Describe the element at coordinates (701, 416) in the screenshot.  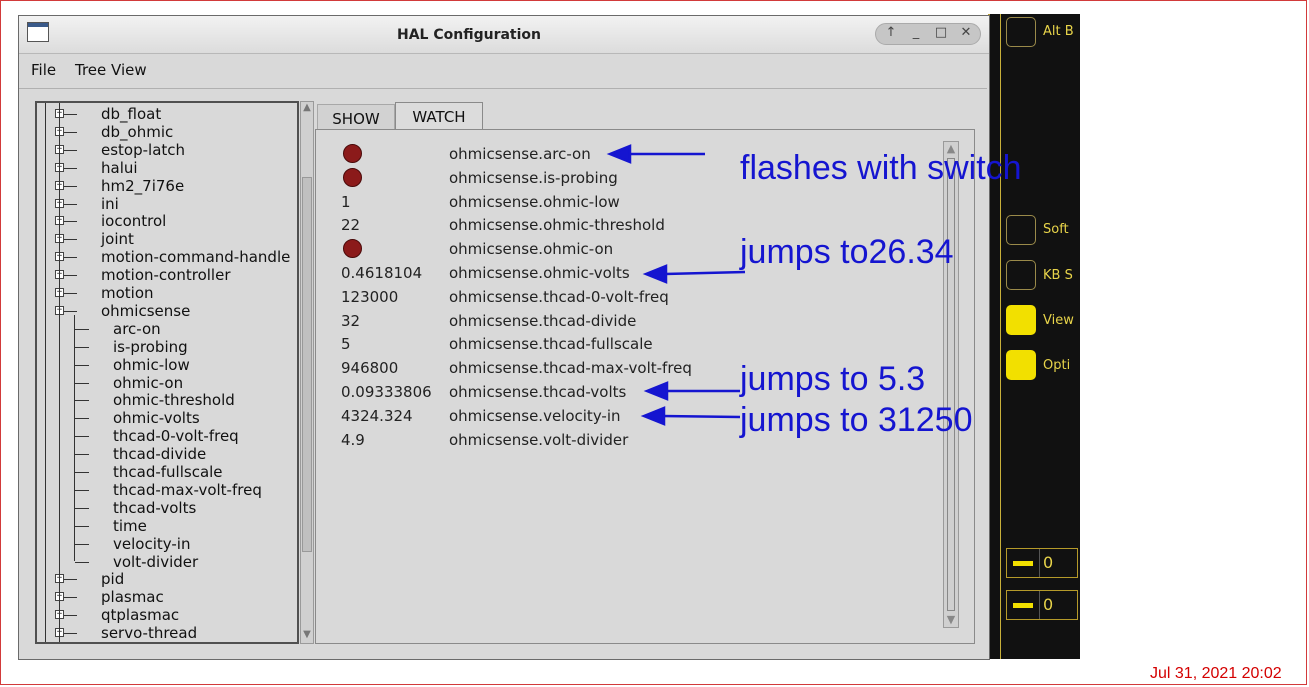
I see `arrow-velocity-in` at that location.